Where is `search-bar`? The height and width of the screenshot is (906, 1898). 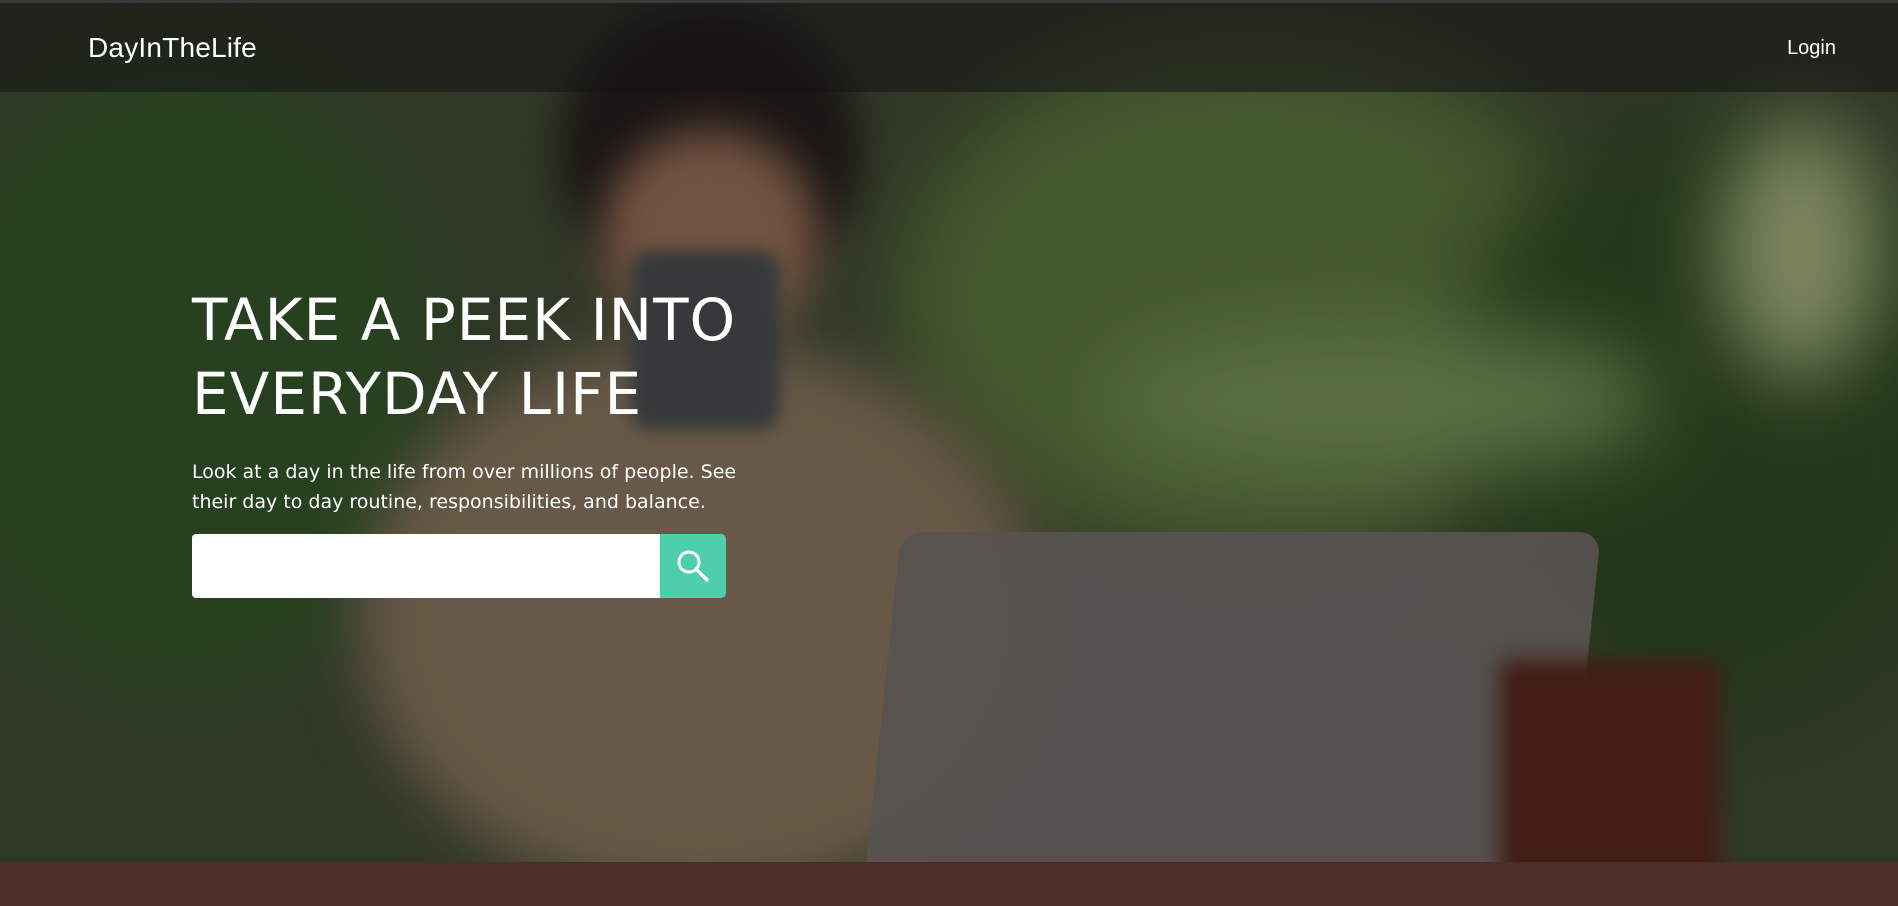
search-bar is located at coordinates (459, 566).